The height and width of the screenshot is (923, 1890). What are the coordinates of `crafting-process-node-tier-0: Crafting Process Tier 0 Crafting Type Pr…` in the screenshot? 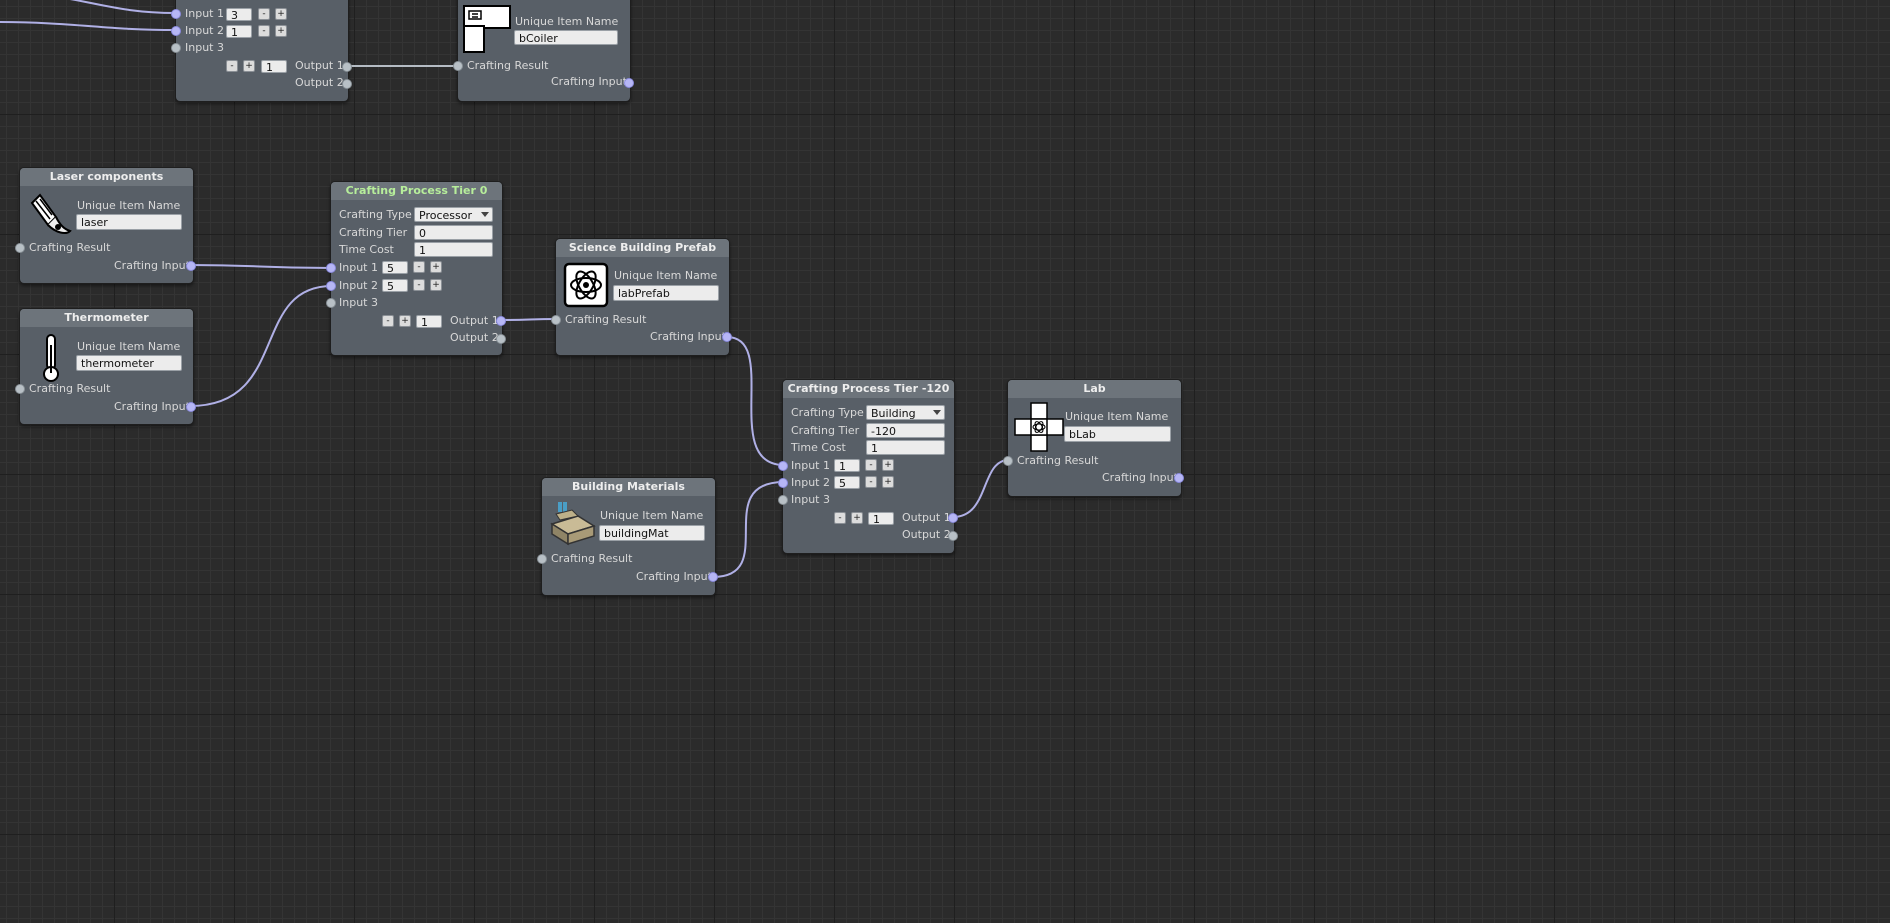 It's located at (416, 268).